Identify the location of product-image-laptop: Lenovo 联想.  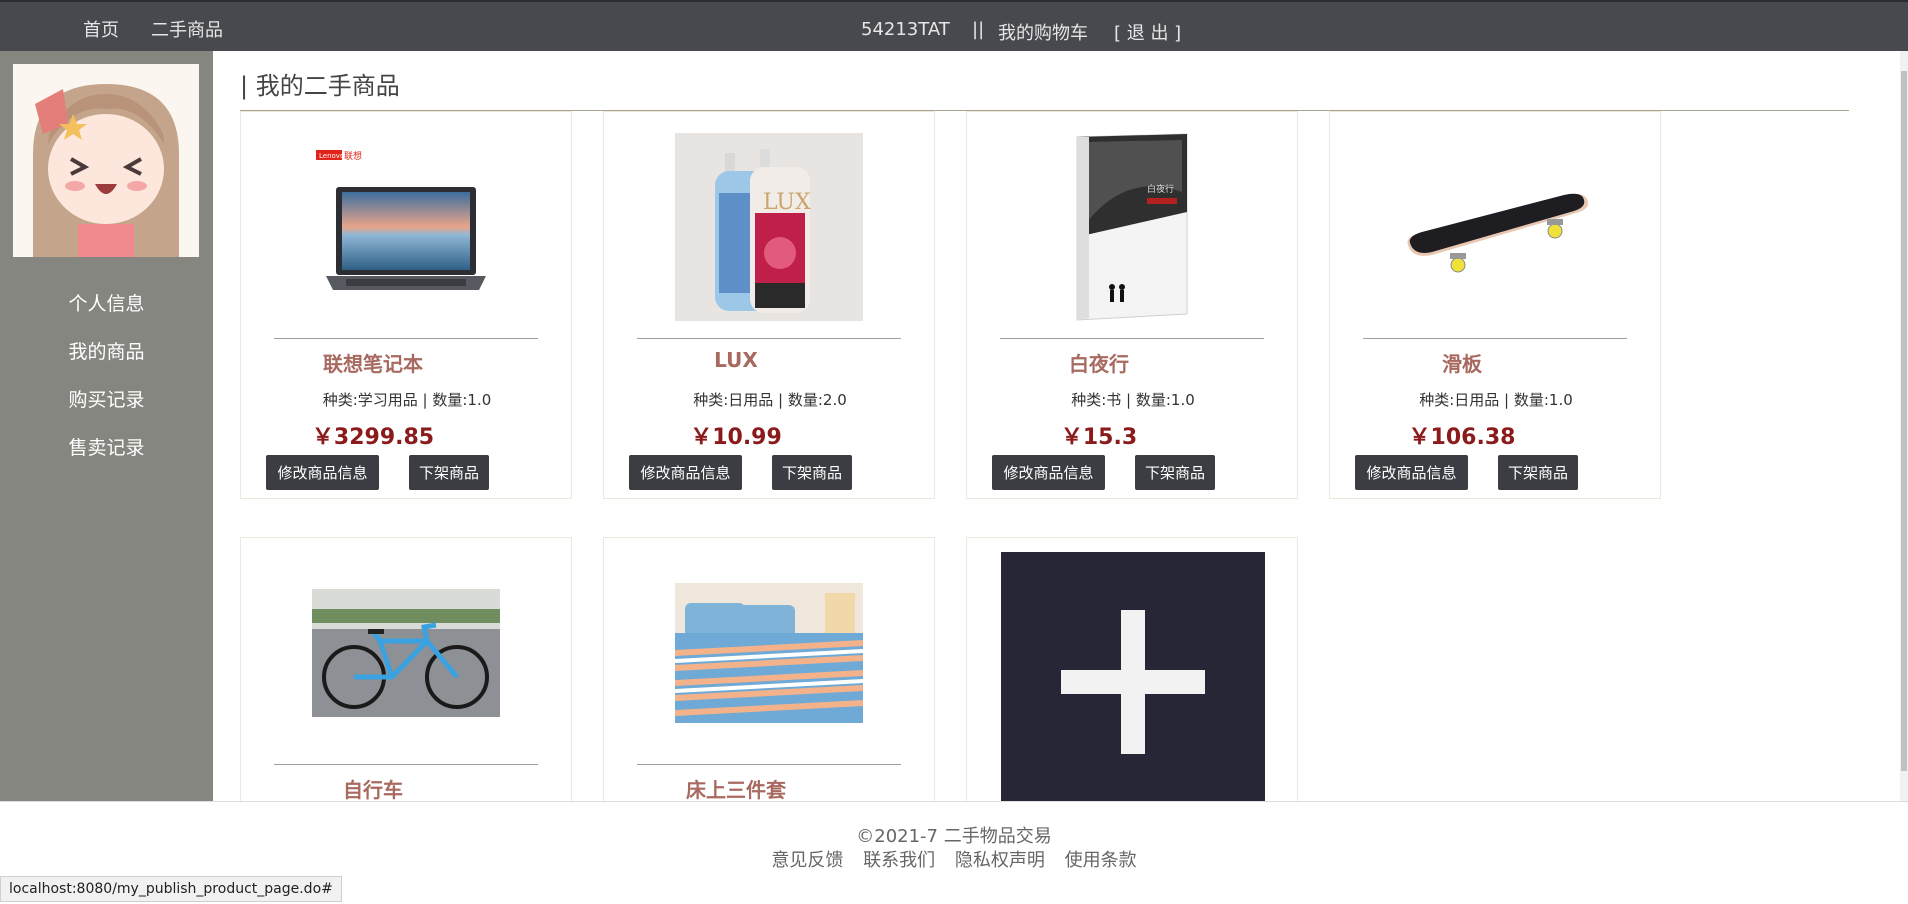
(406, 227).